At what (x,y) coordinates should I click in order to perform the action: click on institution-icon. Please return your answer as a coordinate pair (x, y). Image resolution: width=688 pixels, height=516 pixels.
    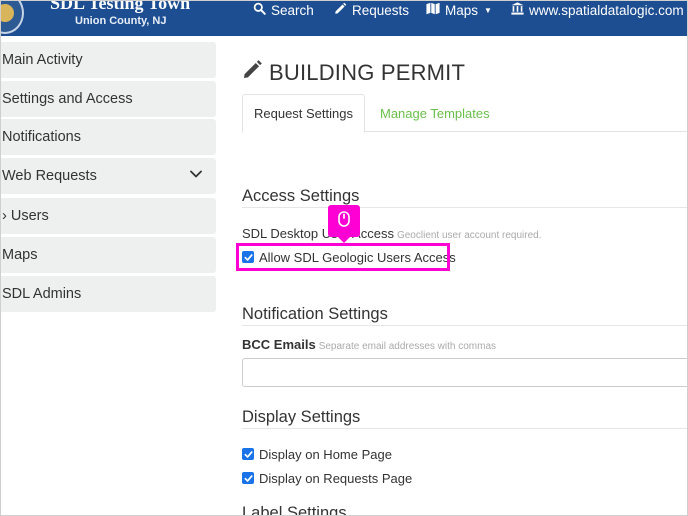
    Looking at the image, I should click on (517, 10).